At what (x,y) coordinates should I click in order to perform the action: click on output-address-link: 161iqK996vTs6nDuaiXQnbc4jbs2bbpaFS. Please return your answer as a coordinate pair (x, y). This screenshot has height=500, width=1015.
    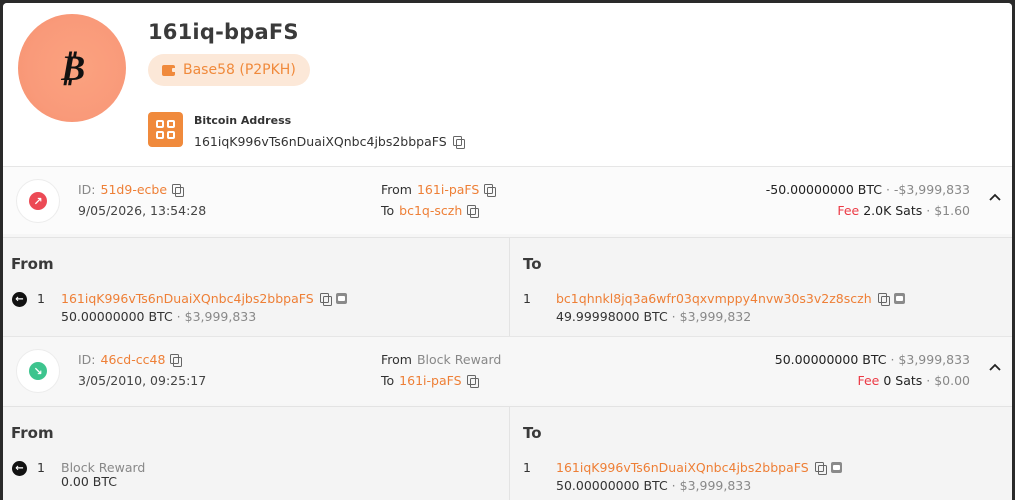
    Looking at the image, I should click on (682, 467).